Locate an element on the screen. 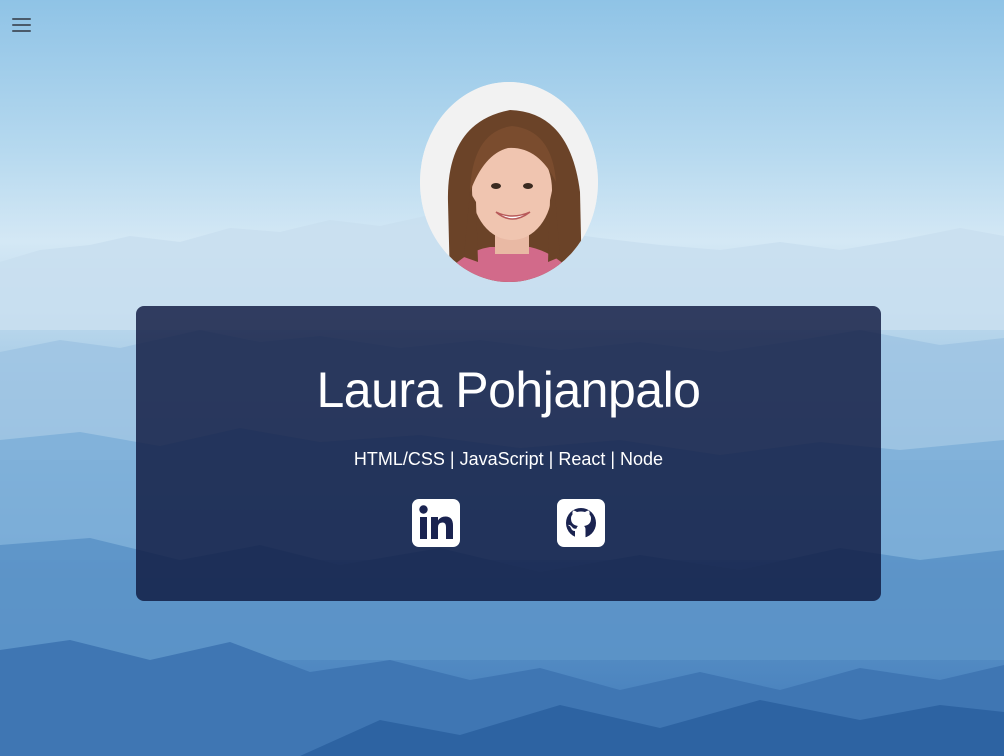  hamburger-menu-icon is located at coordinates (21, 19).